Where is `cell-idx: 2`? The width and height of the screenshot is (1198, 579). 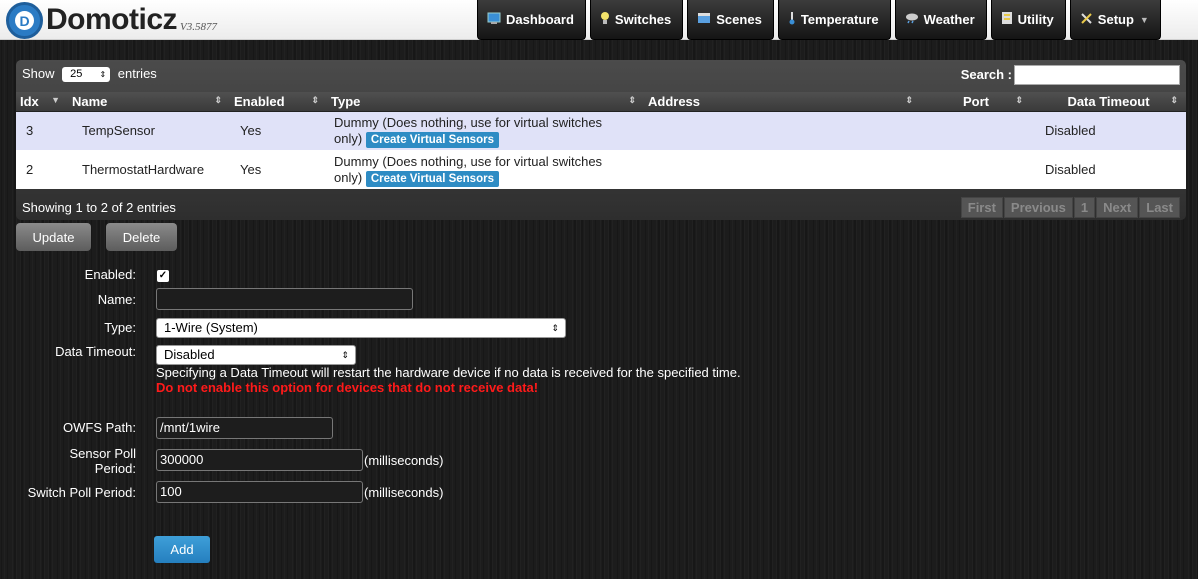
cell-idx: 2 is located at coordinates (42, 169).